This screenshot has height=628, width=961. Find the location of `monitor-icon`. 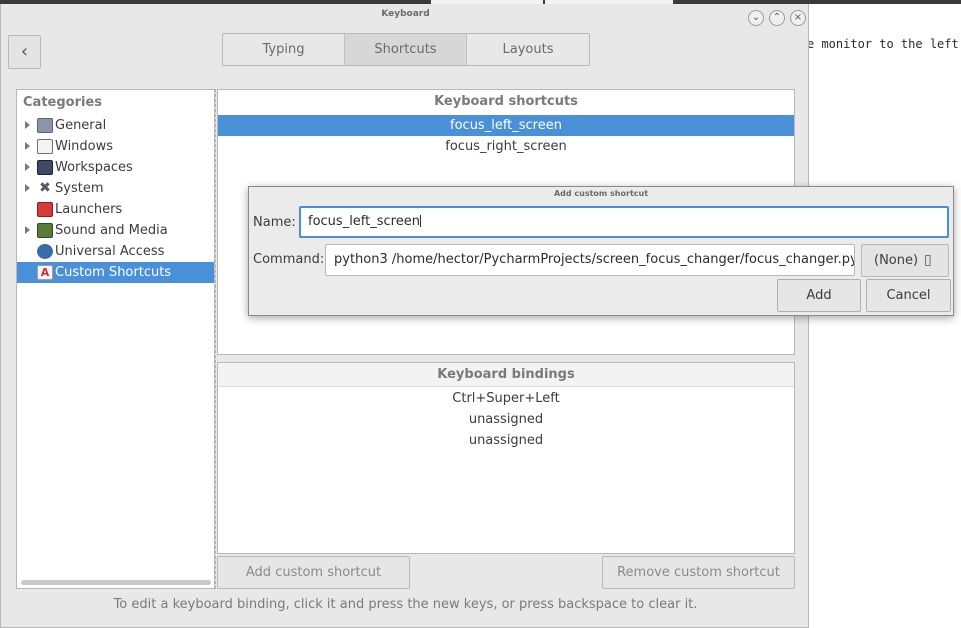

monitor-icon is located at coordinates (45, 167).